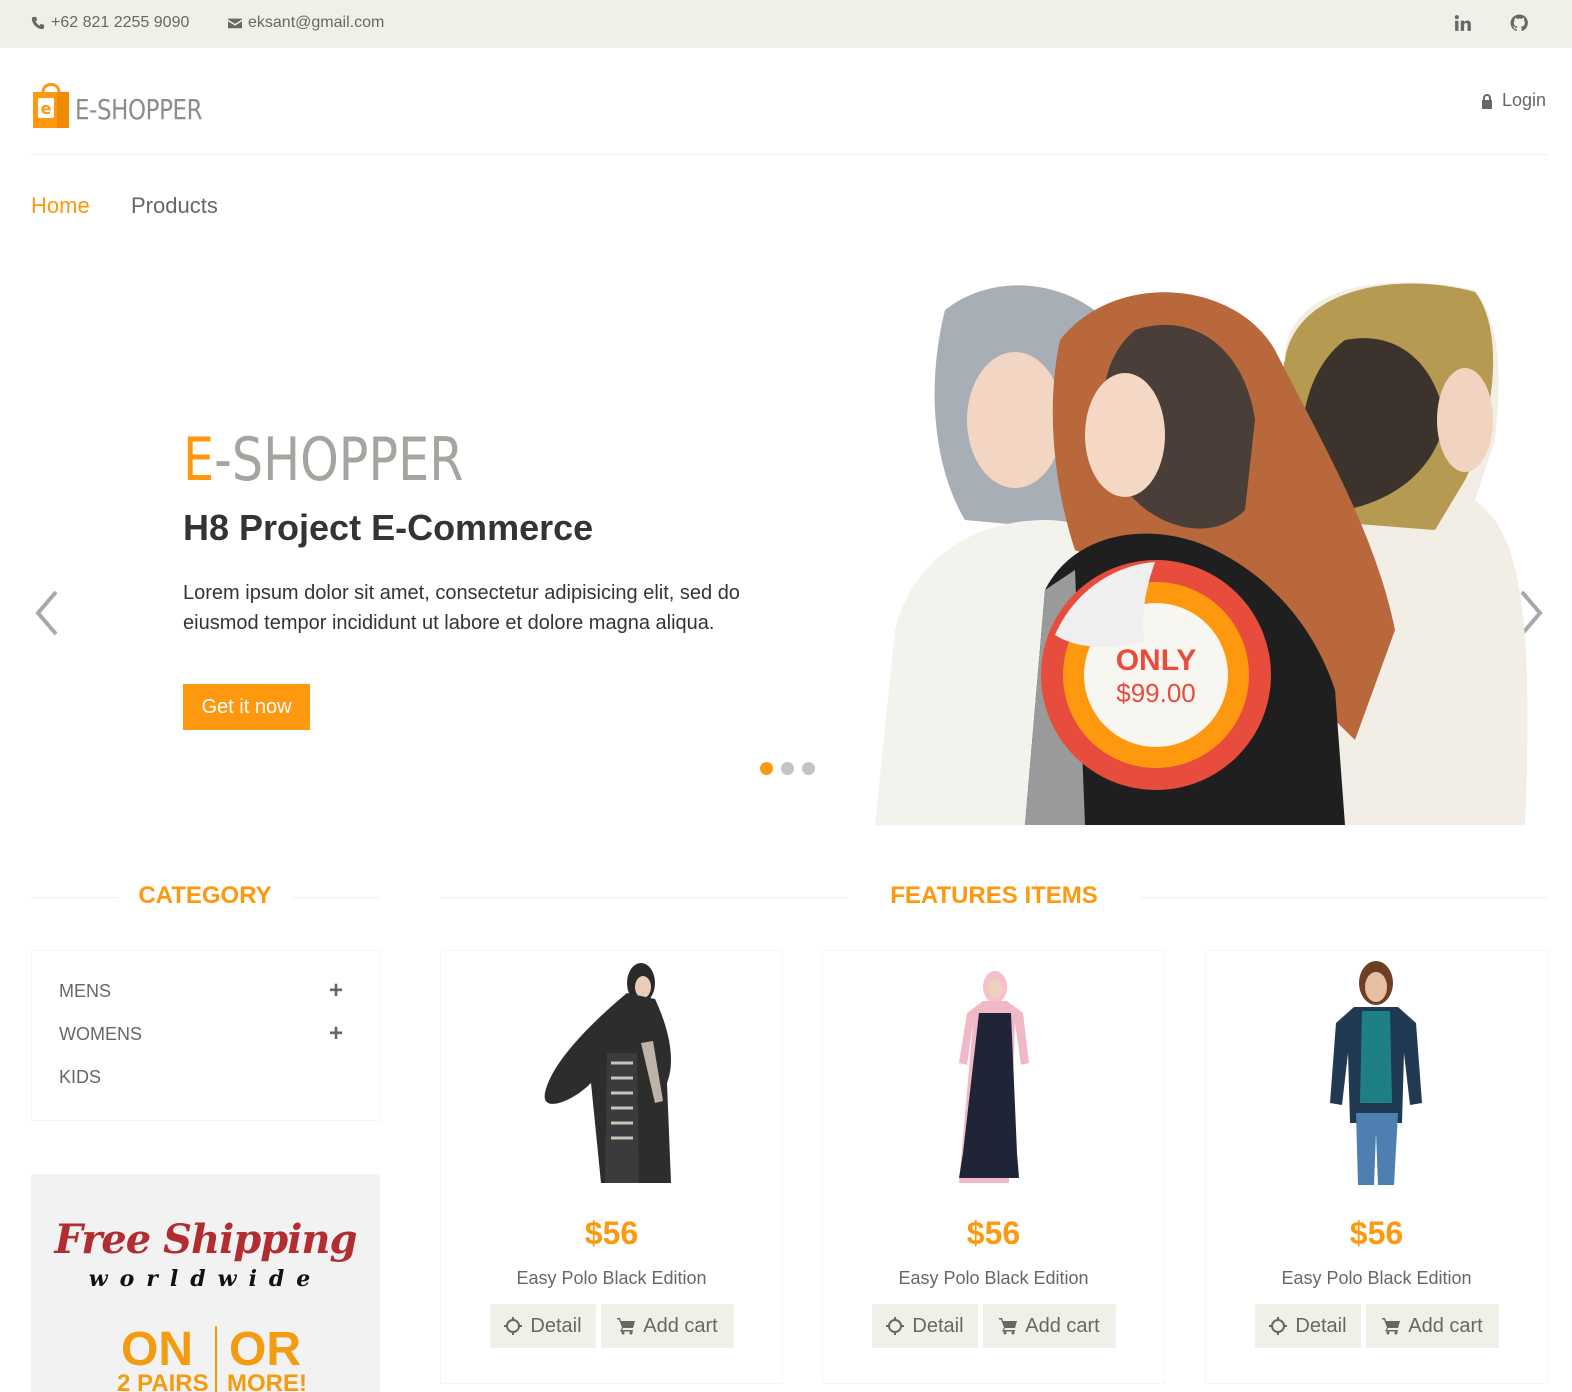 Image resolution: width=1572 pixels, height=1392 pixels. What do you see at coordinates (1156, 693) in the screenshot?
I see `badge-price: $99.00` at bounding box center [1156, 693].